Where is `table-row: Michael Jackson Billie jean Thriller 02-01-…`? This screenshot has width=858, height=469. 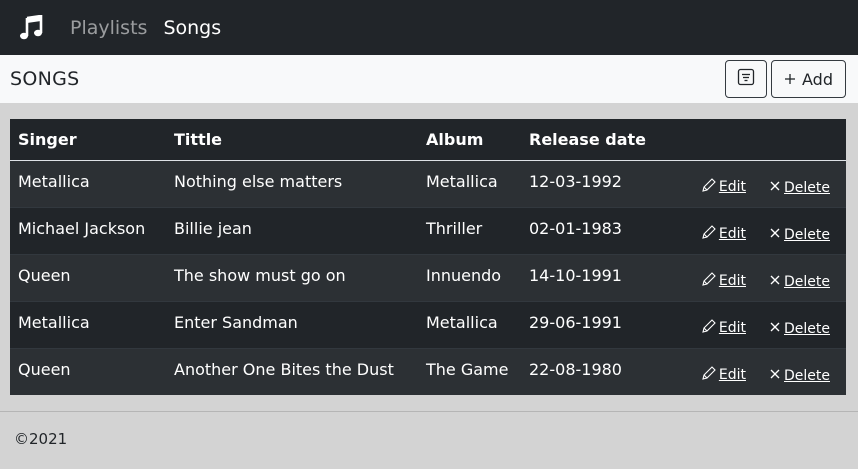 table-row: Michael Jackson Billie jean Thriller 02-01-… is located at coordinates (428, 230).